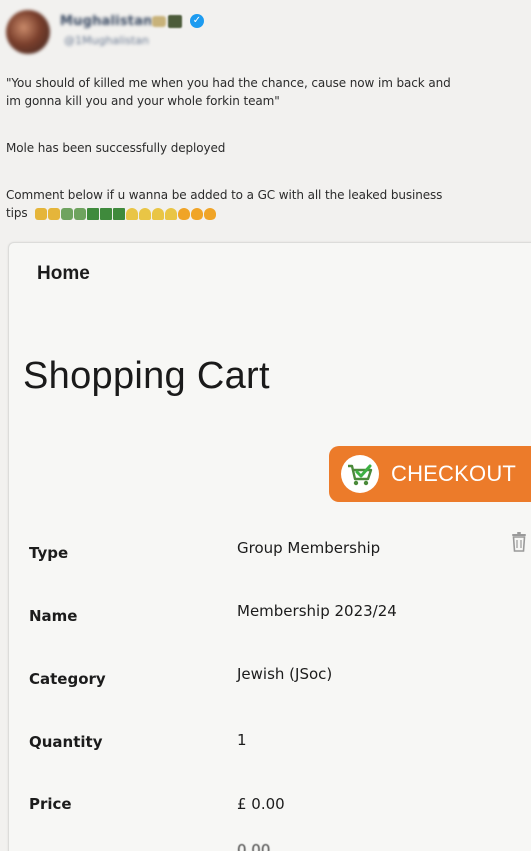 The width and height of the screenshot is (531, 851). Describe the element at coordinates (360, 474) in the screenshot. I see `cart-icon` at that location.